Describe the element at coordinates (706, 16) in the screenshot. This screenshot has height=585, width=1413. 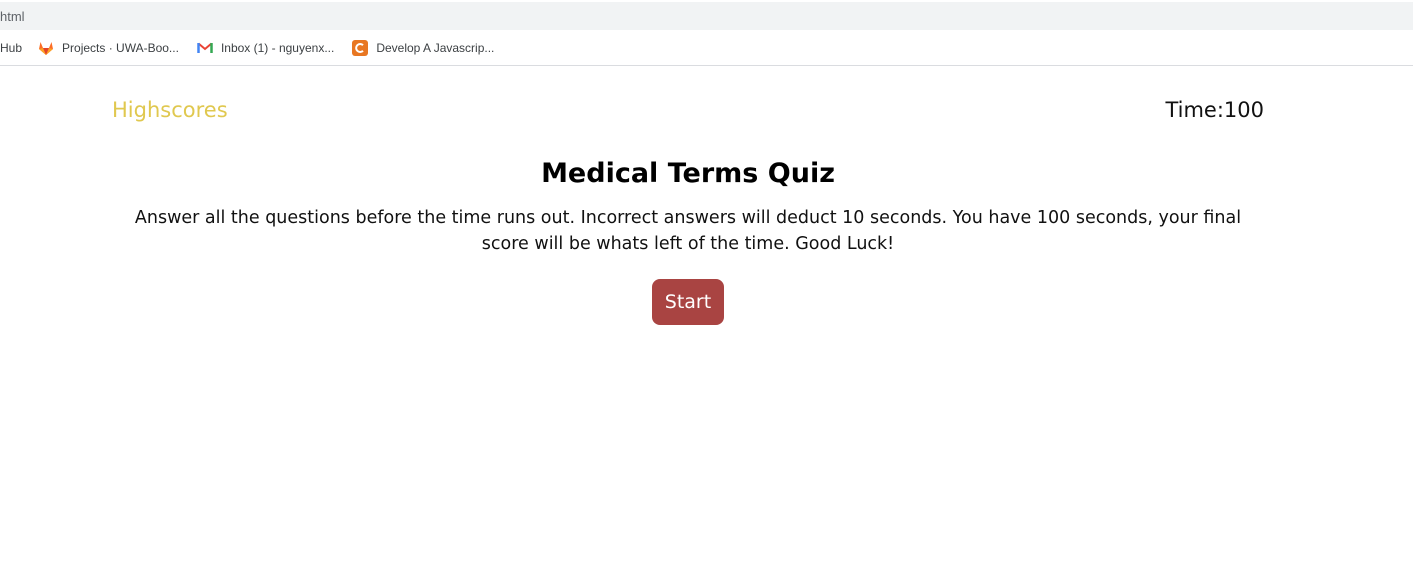
I see `address-bar: html` at that location.